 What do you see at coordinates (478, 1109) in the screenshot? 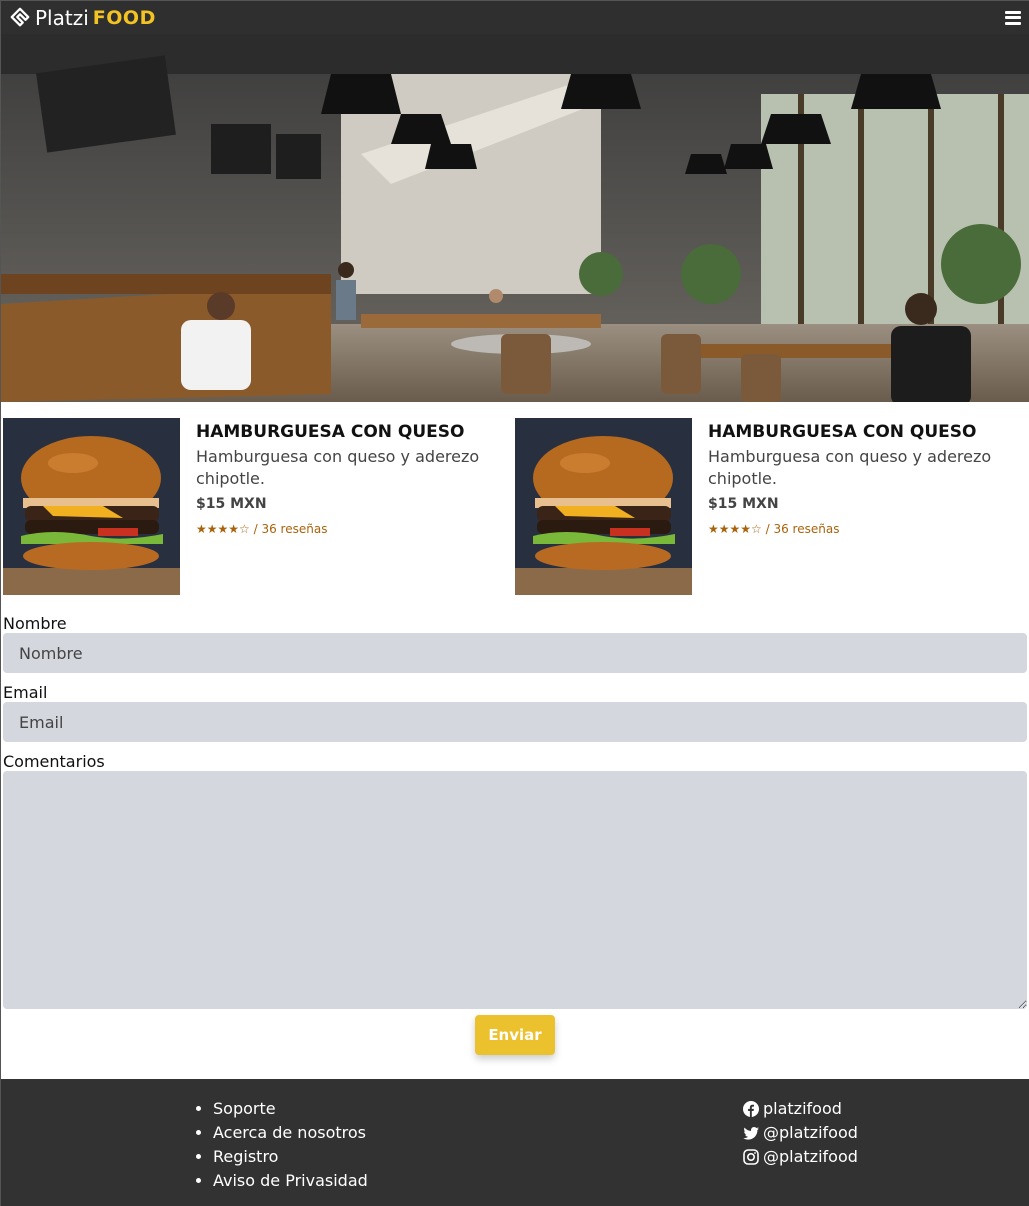
I see `footer-link-soporte: Soporte` at bounding box center [478, 1109].